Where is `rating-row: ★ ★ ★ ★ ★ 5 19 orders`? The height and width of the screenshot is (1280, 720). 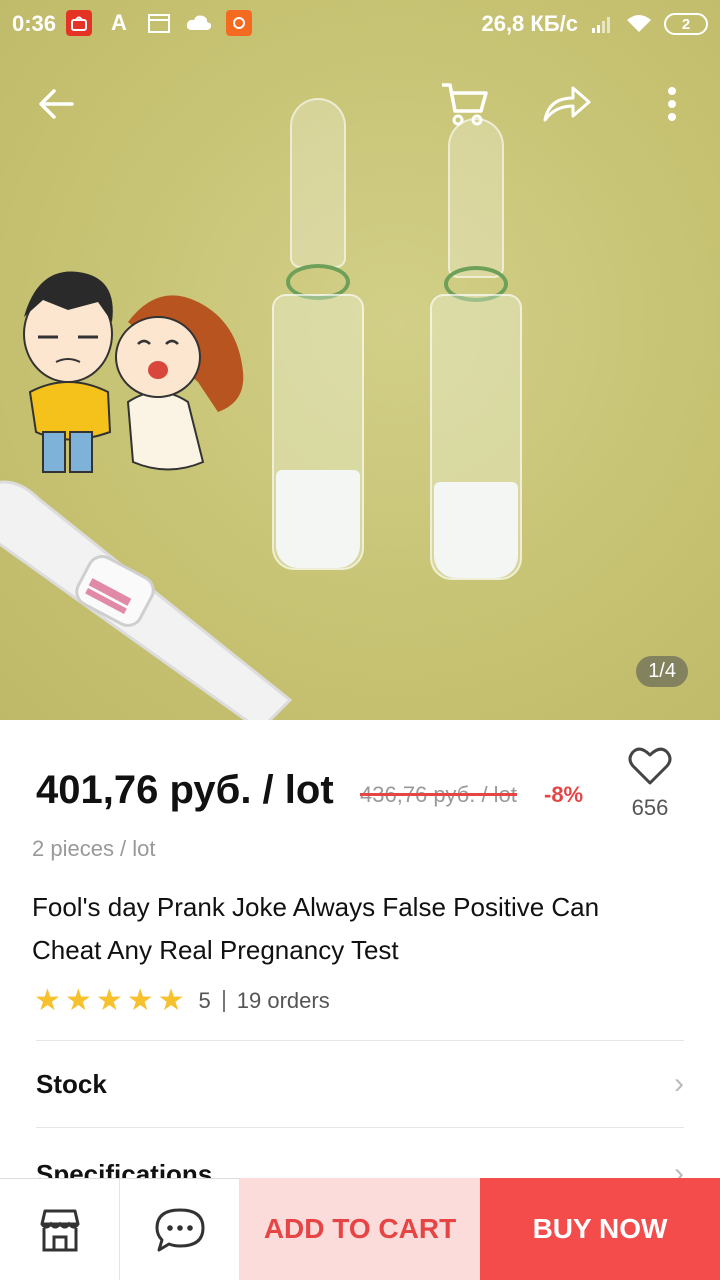 rating-row: ★ ★ ★ ★ ★ 5 19 orders is located at coordinates (182, 1001).